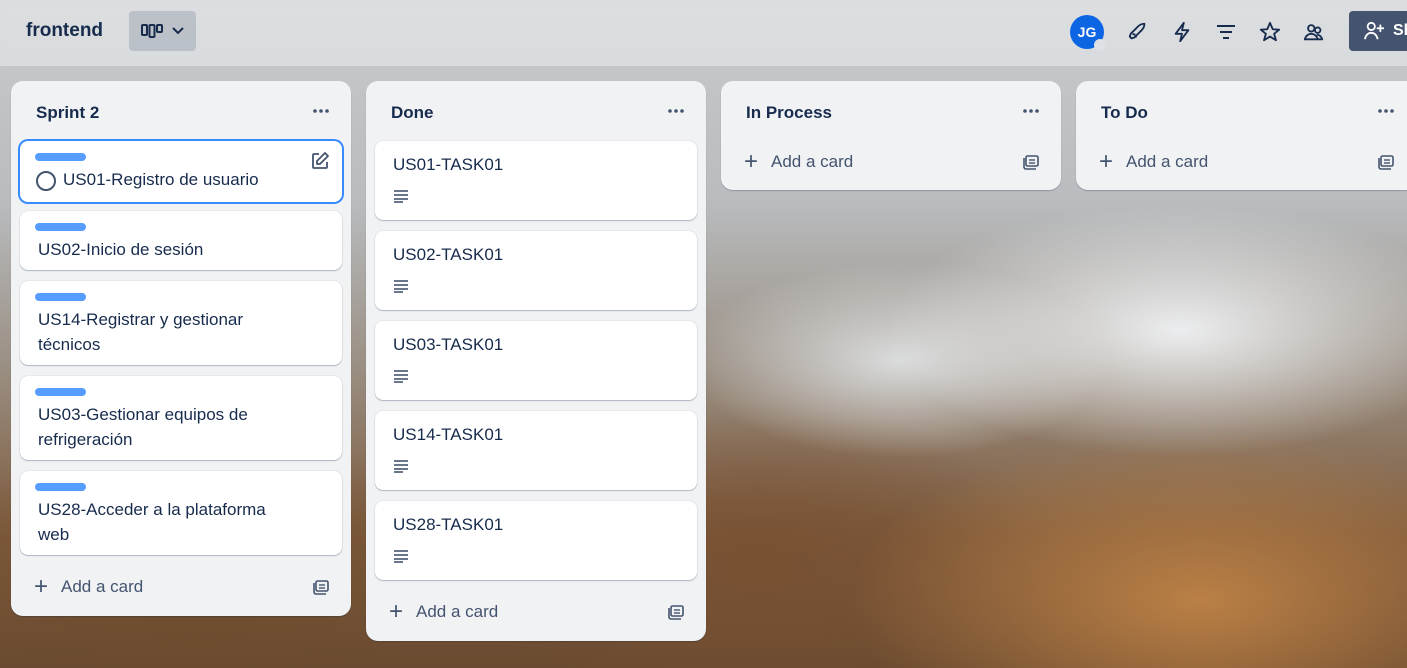  I want to click on avatar-initials: JG, so click(1087, 32).